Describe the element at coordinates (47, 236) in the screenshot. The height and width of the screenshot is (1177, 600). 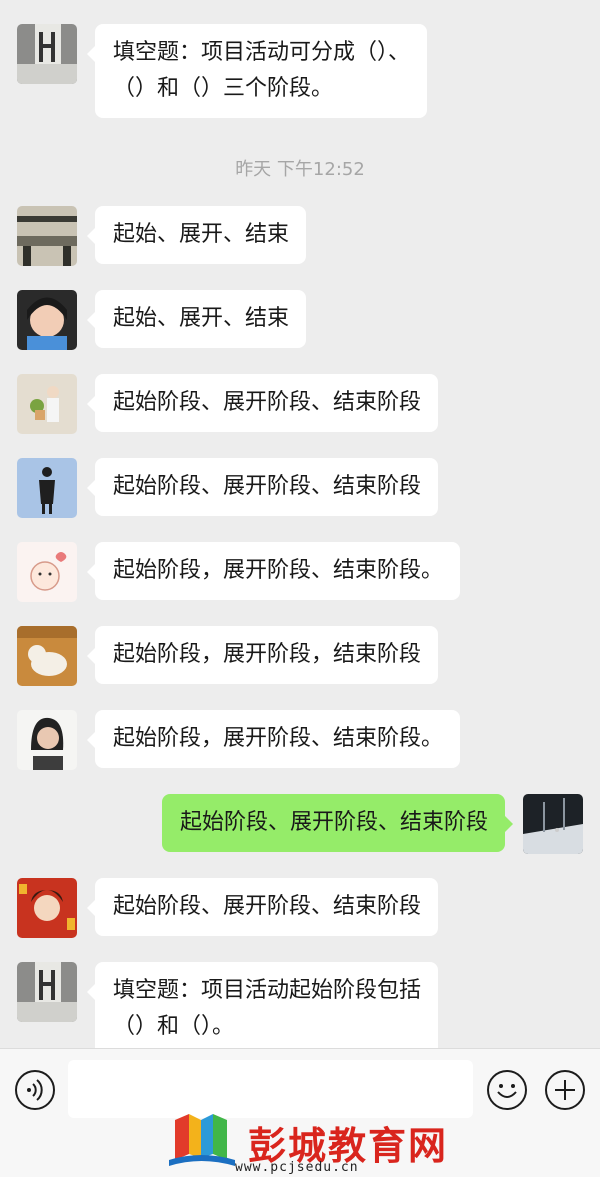
I see `avatar-building` at that location.